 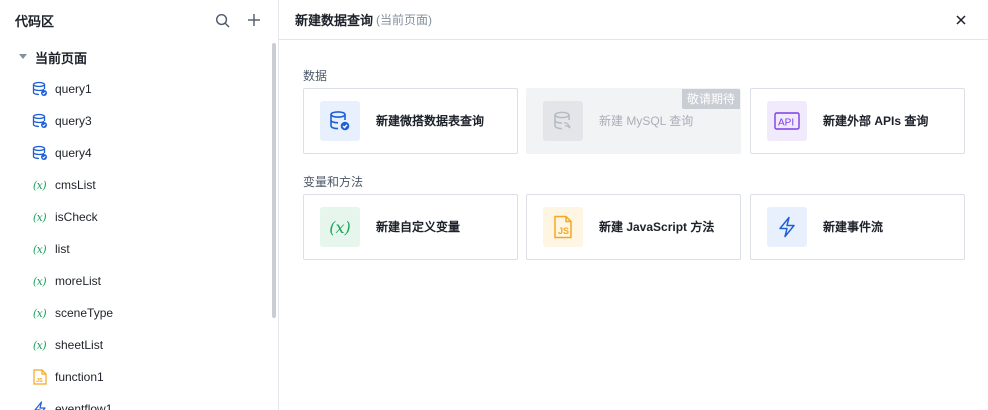 What do you see at coordinates (430, 121) in the screenshot?
I see `card-label: 新建微搭数据表查询` at bounding box center [430, 121].